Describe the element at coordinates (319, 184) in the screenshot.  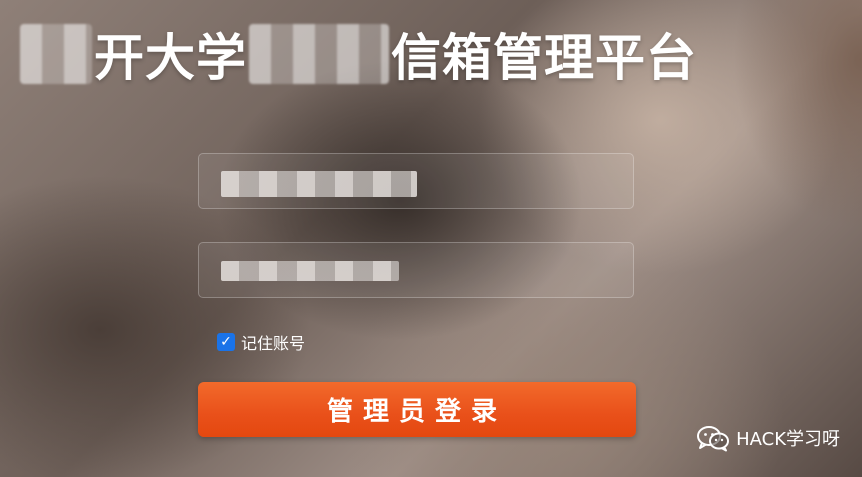
I see `redacted-username` at that location.